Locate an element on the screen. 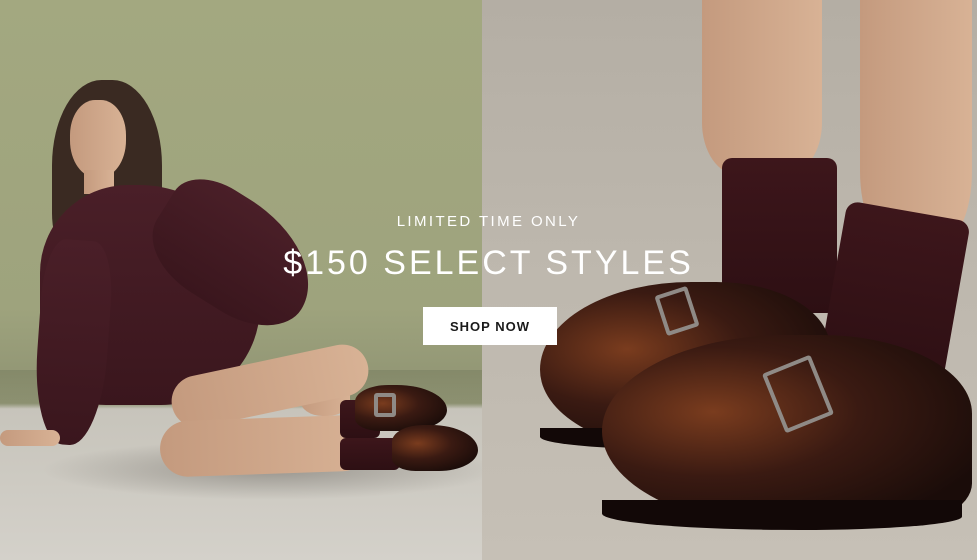  promo-headline: $150 SELECT STYLES is located at coordinates (488, 263).